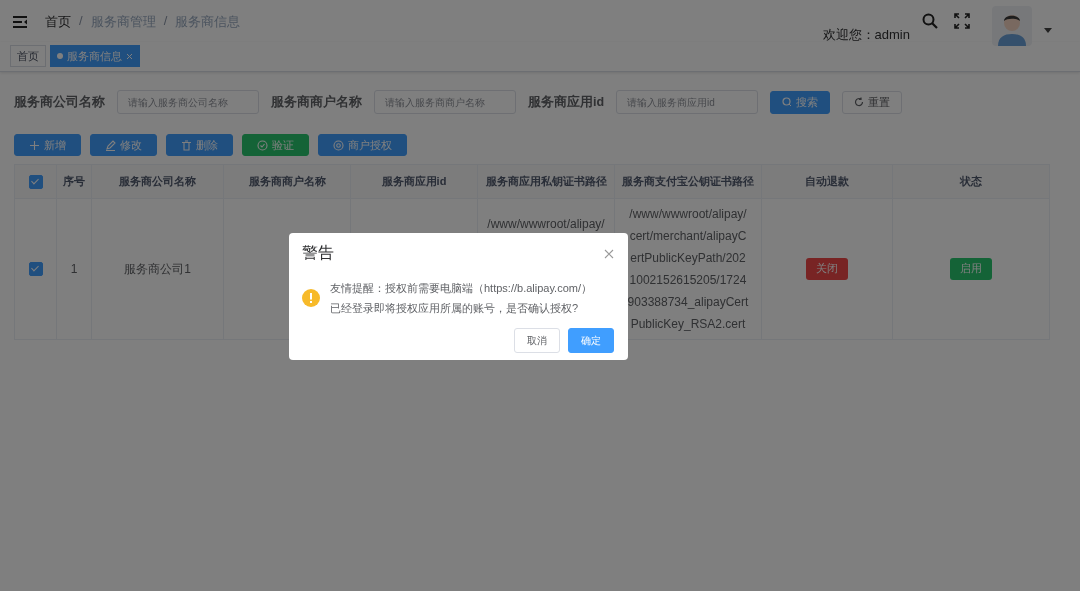 Image resolution: width=1080 pixels, height=591 pixels. I want to click on column-header: 序号, so click(74, 181).